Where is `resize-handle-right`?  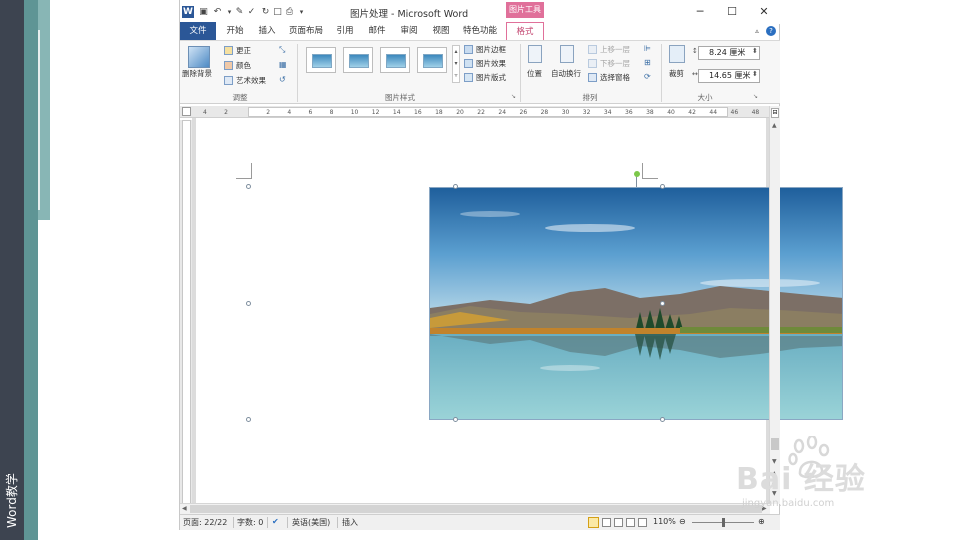
resize-handle-right is located at coordinates (662, 303).